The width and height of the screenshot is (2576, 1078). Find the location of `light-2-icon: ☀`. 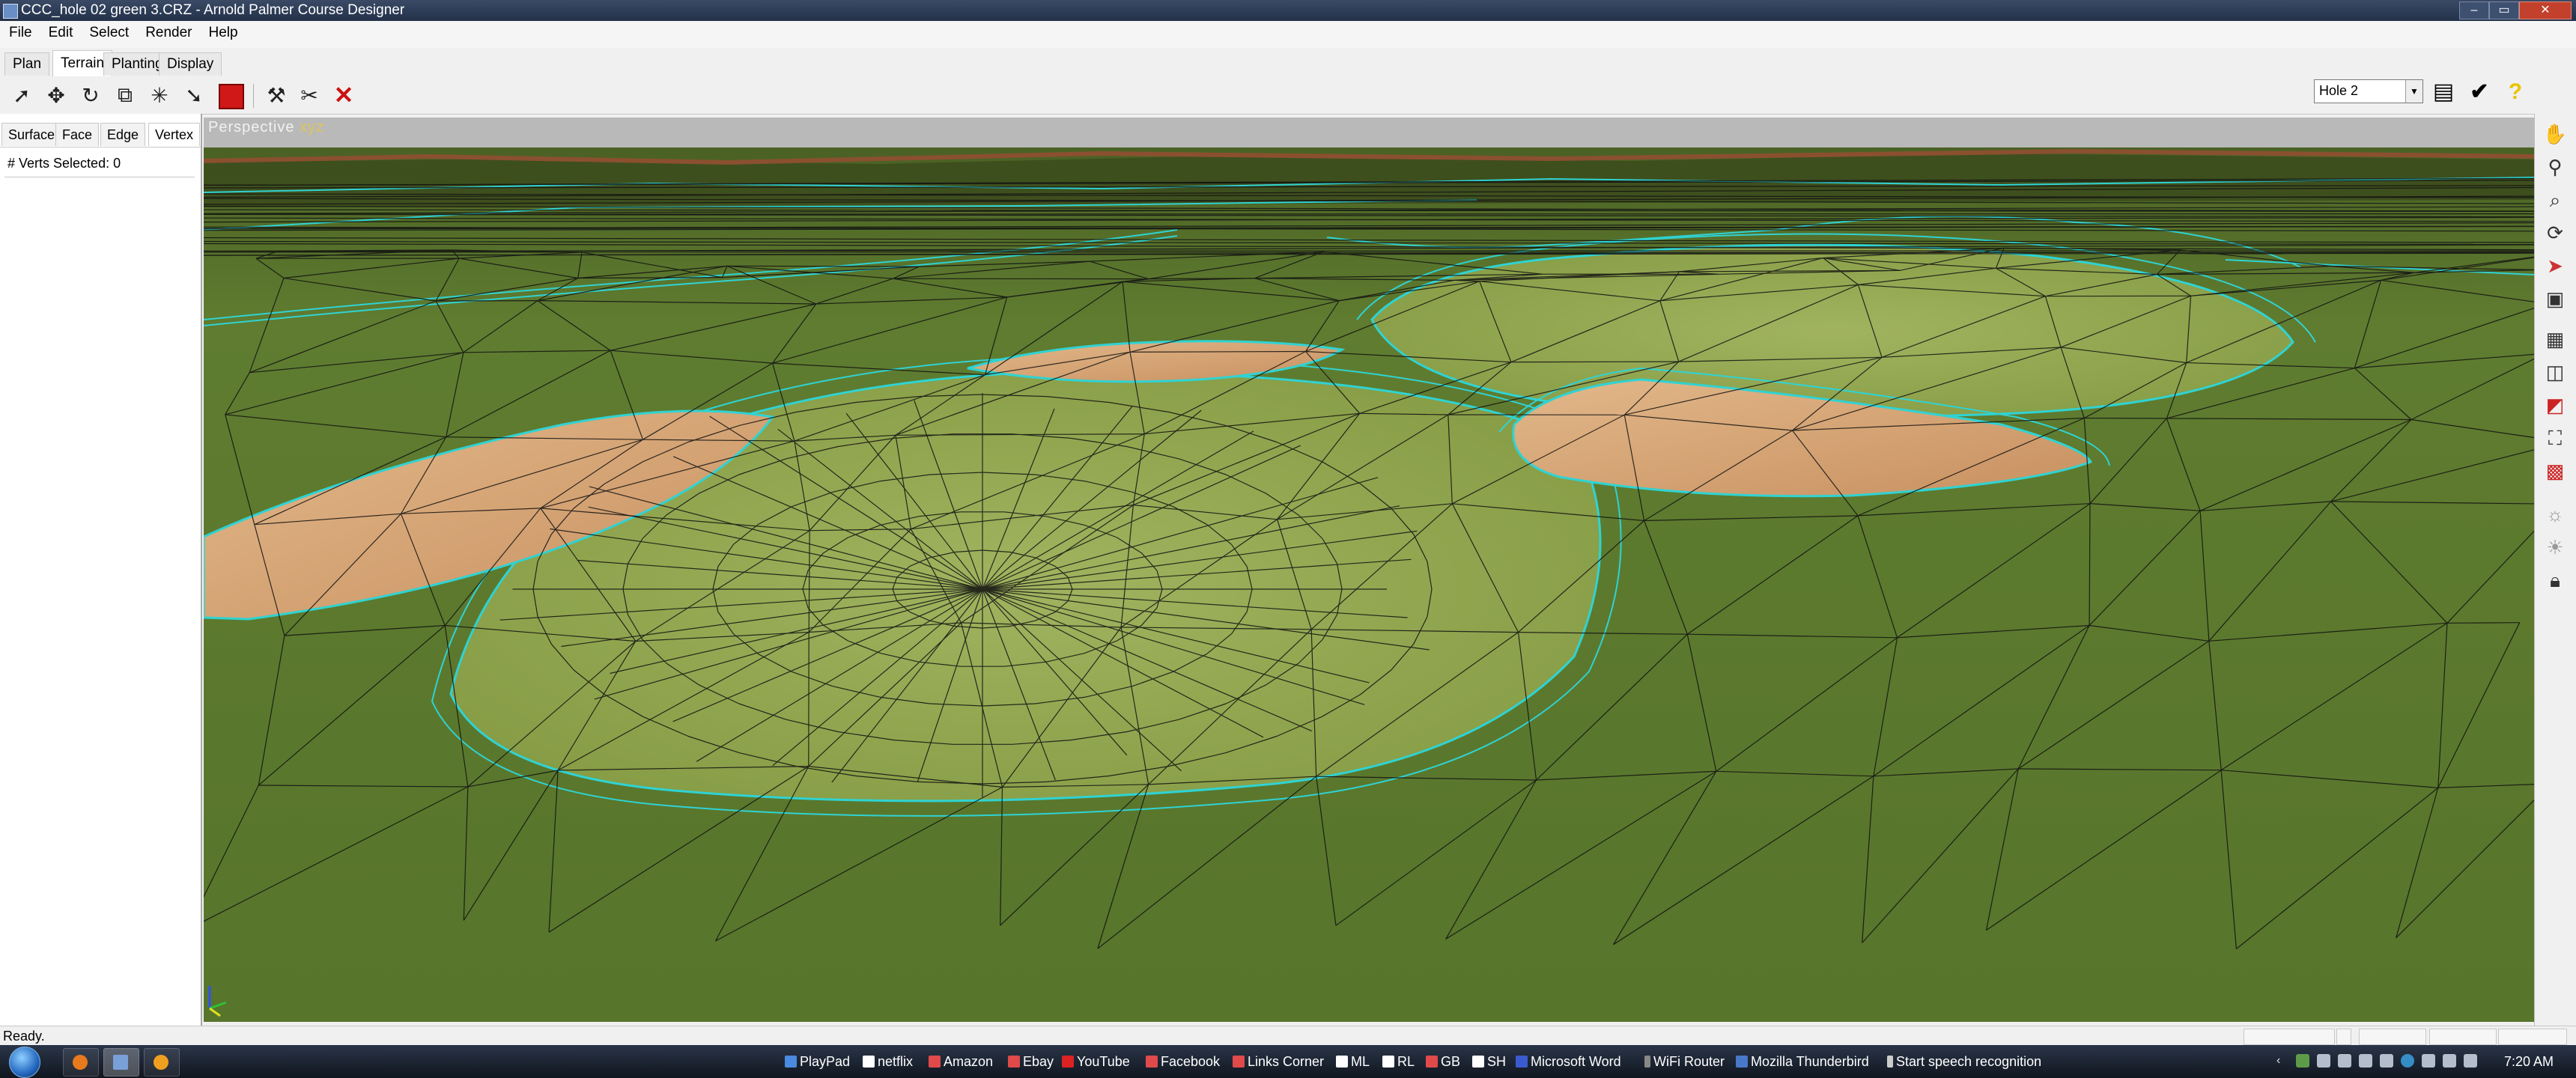

light-2-icon: ☀ is located at coordinates (2555, 547).